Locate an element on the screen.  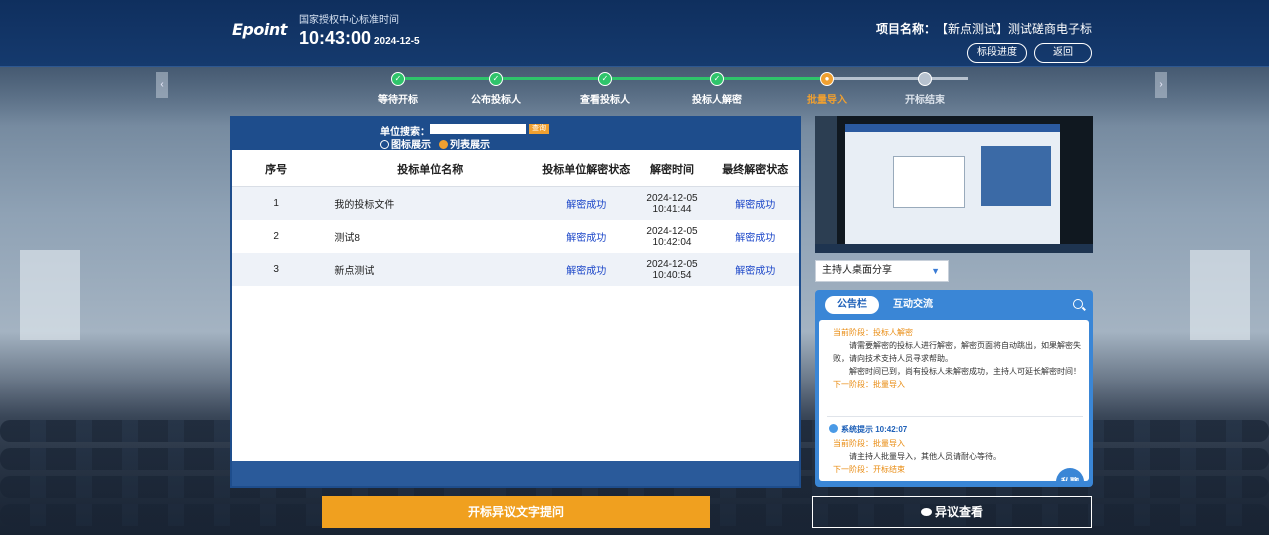
radio-list-view: 列表展示 is located at coordinates (464, 143).